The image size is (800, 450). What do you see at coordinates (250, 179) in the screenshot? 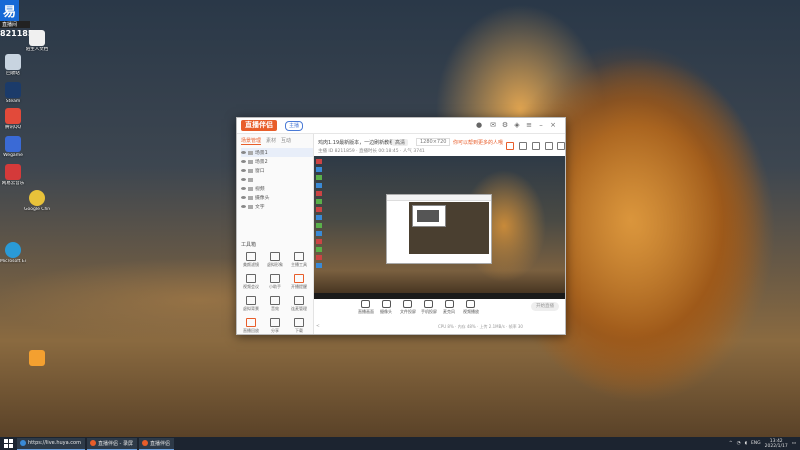
I see `layer-icon` at bounding box center [250, 179].